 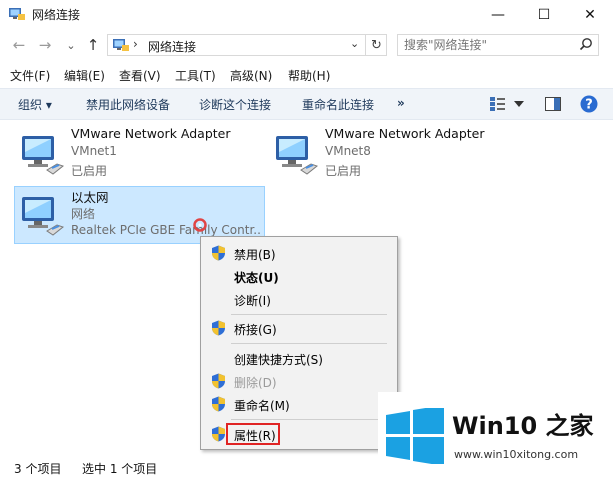 What do you see at coordinates (401, 103) in the screenshot?
I see `more-commands-button: »` at bounding box center [401, 103].